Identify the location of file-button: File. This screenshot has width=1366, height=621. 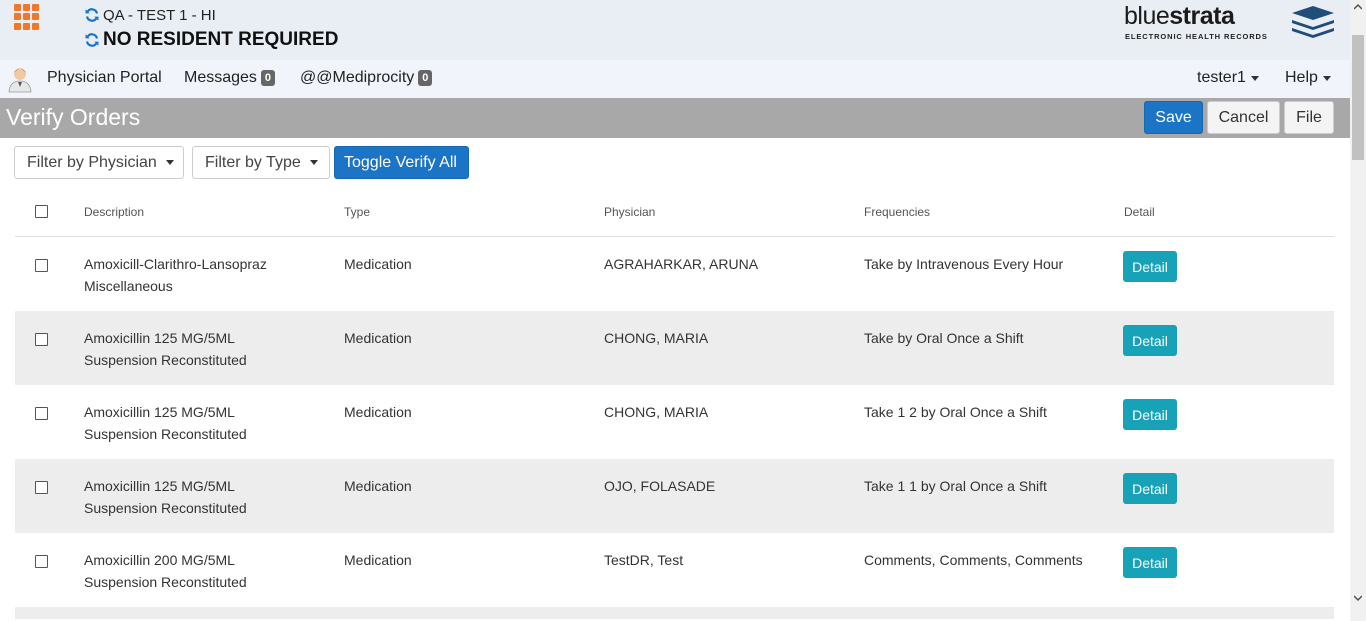
(1309, 117).